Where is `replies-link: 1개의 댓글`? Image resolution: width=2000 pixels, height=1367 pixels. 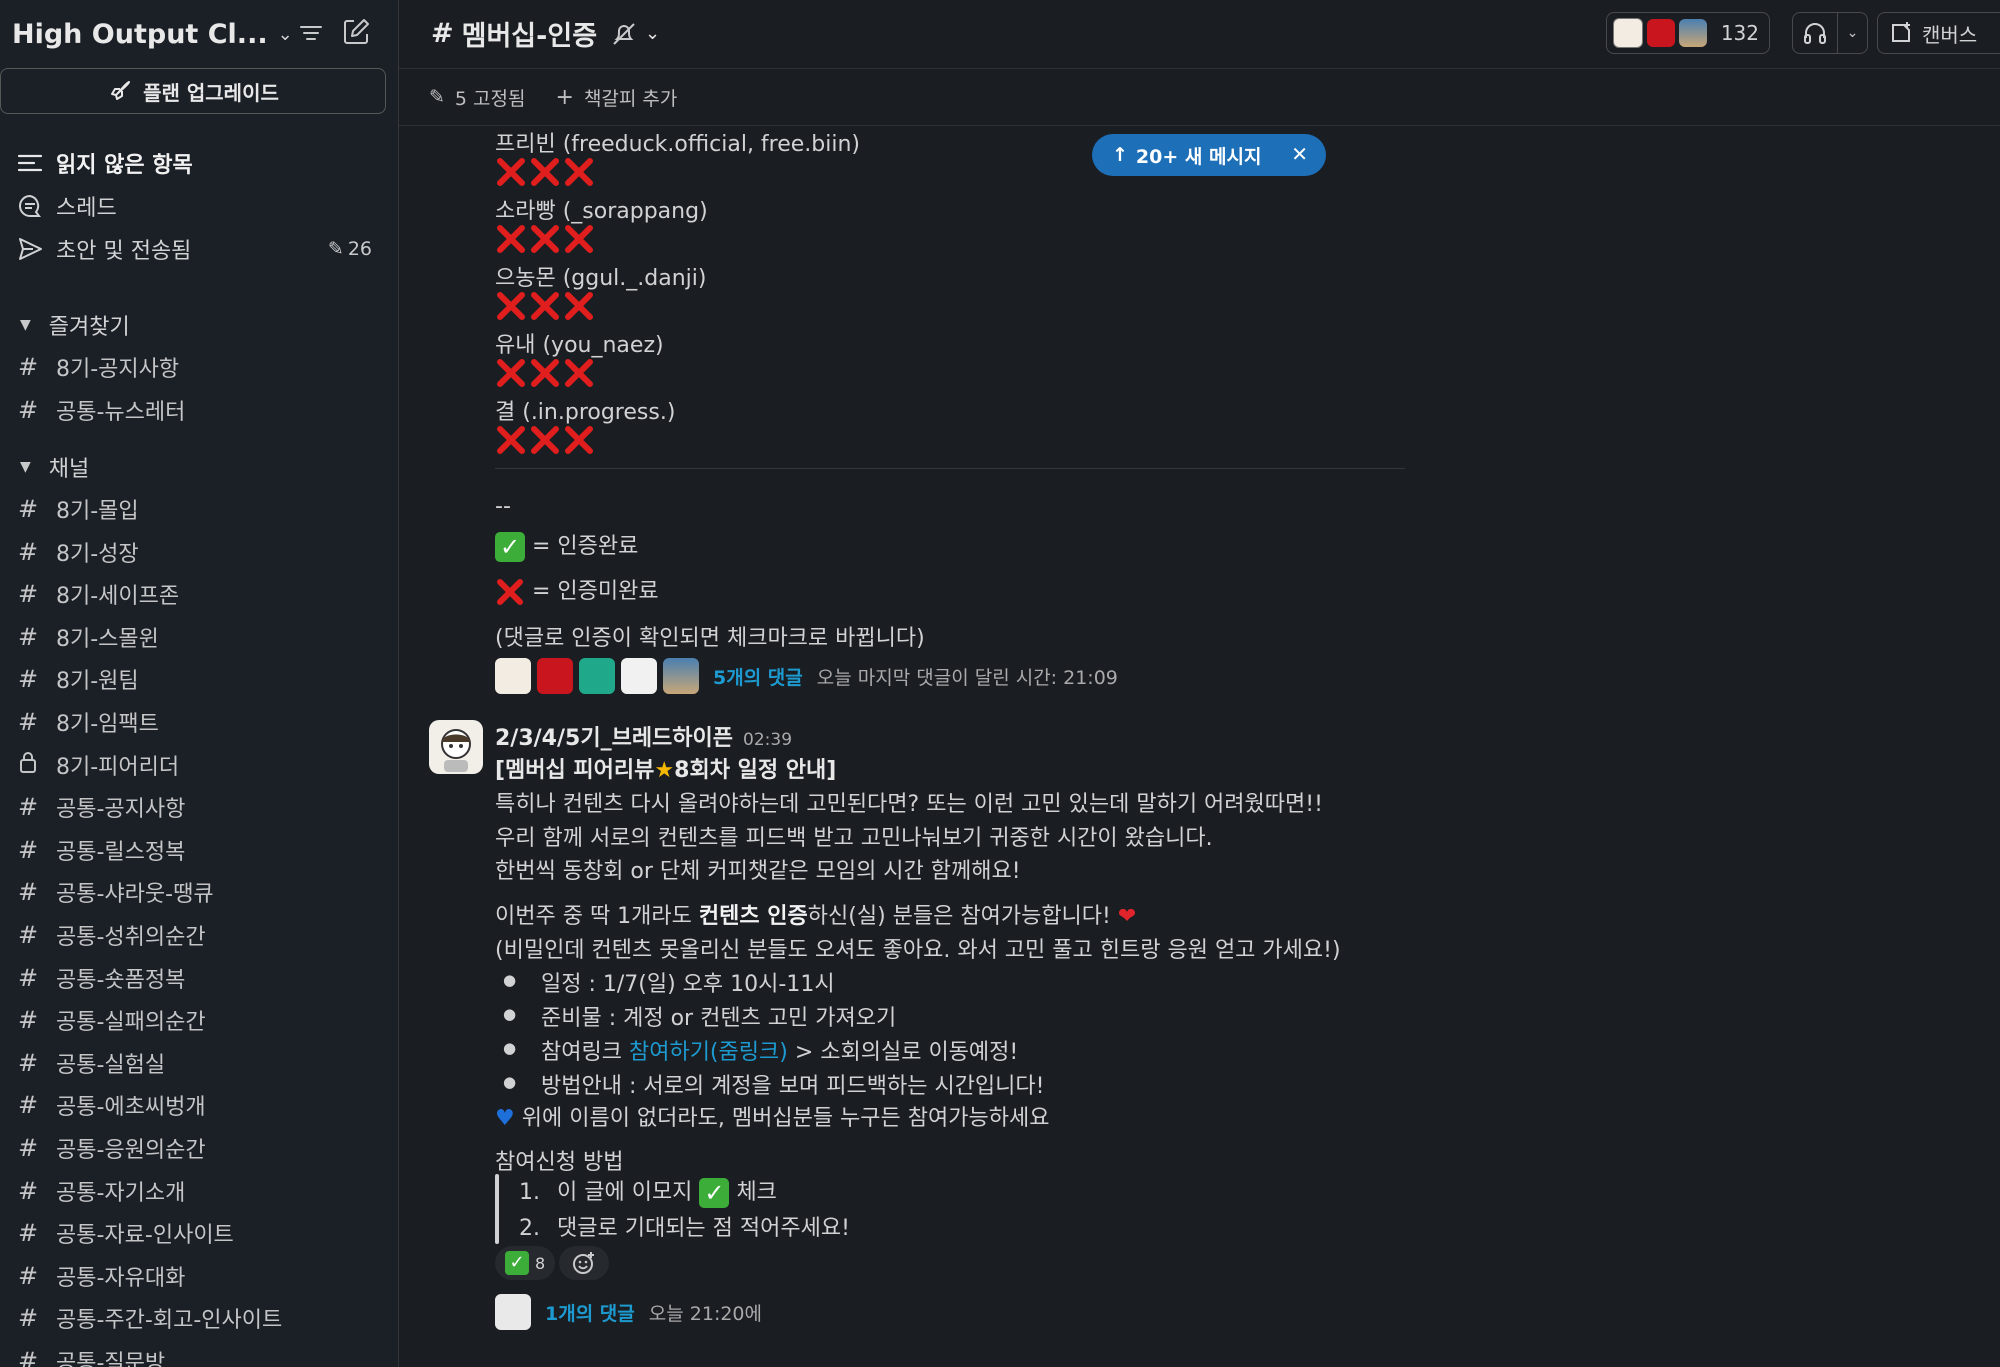 replies-link: 1개의 댓글 is located at coordinates (590, 1312).